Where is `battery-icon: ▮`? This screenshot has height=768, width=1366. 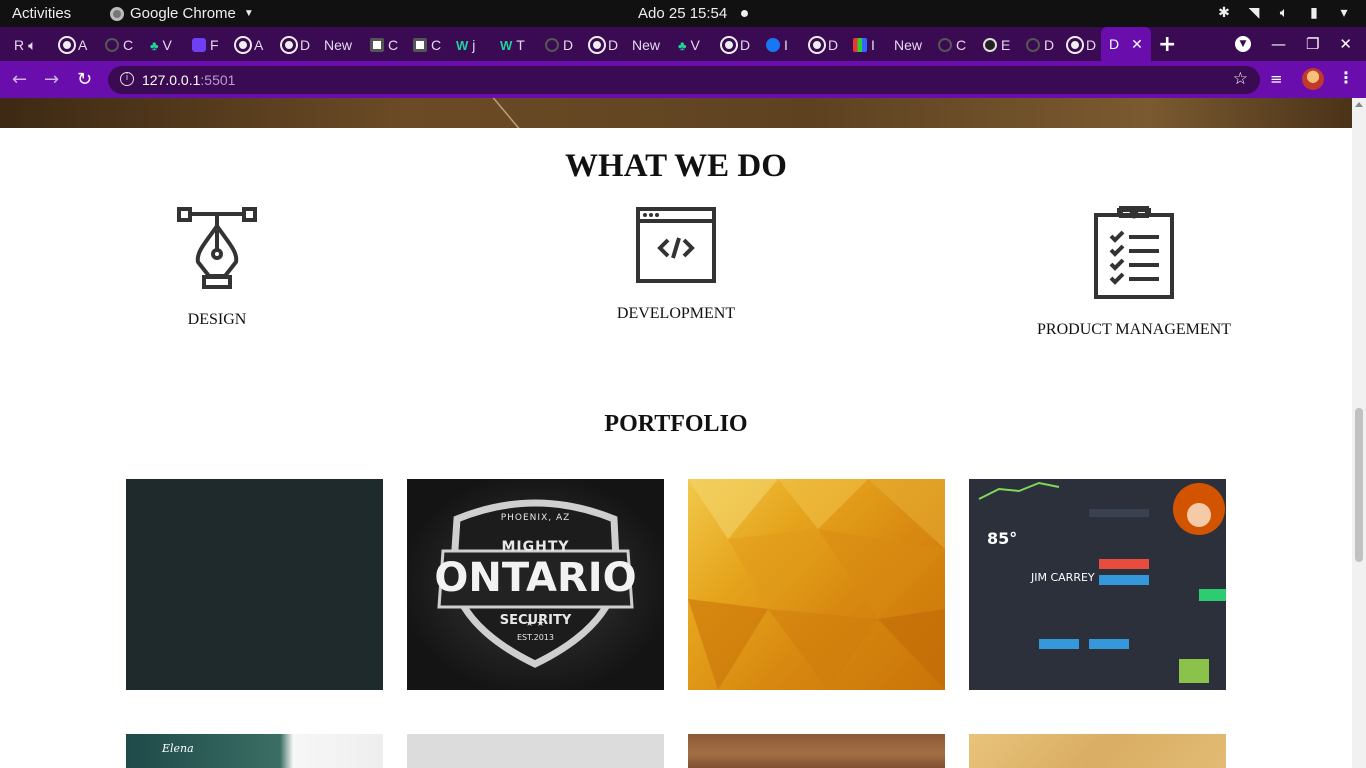 battery-icon: ▮ is located at coordinates (1314, 12).